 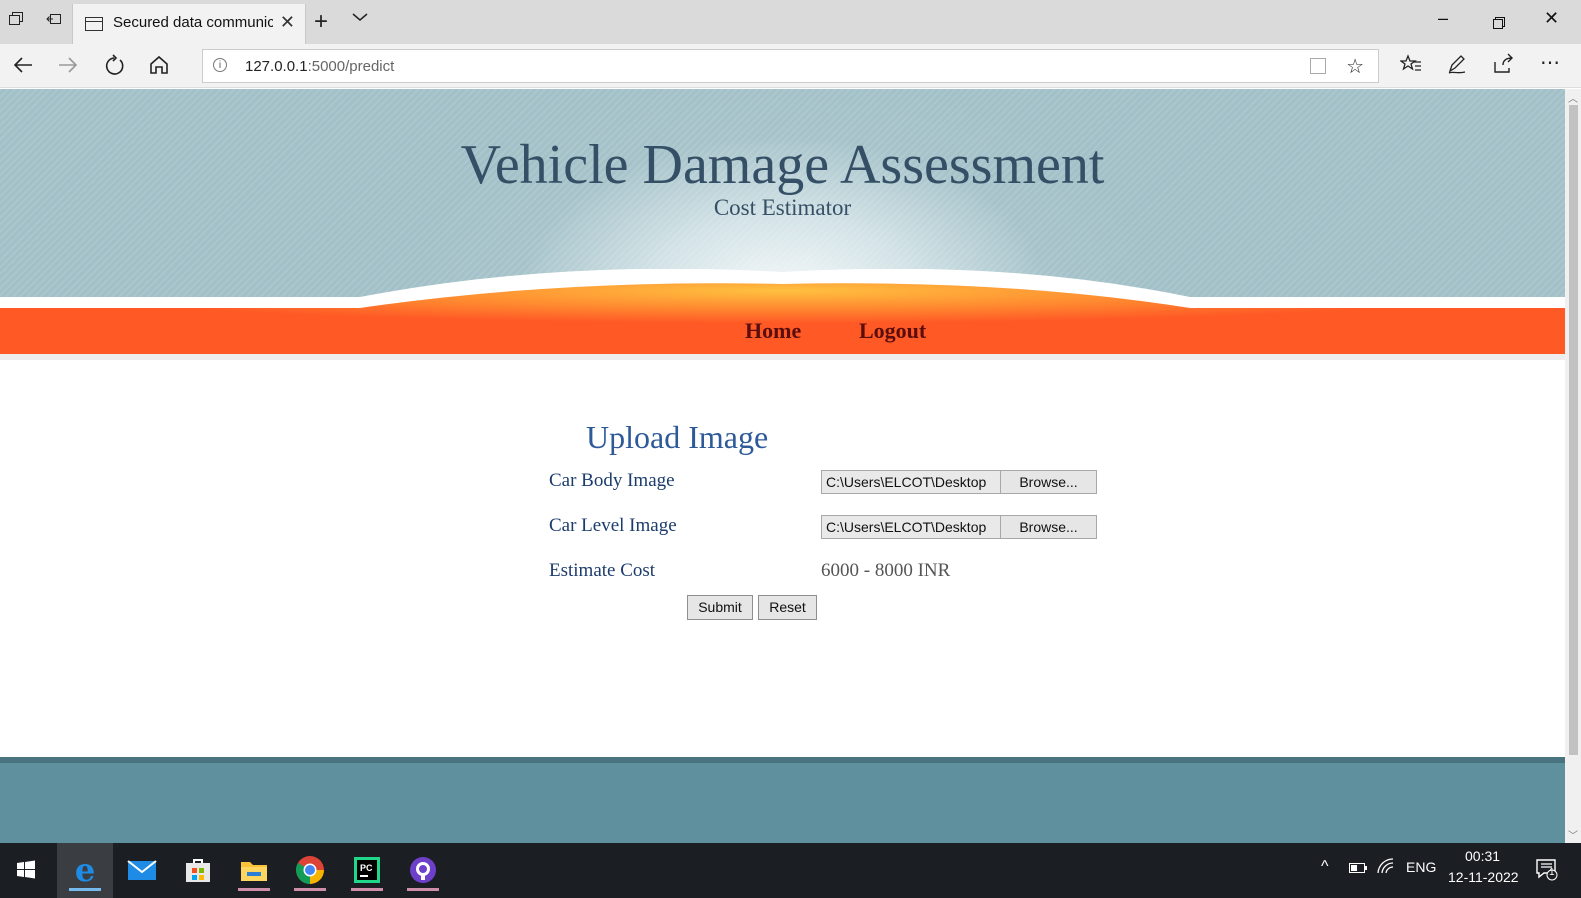 What do you see at coordinates (1499, 24) in the screenshot?
I see `restore-icon` at bounding box center [1499, 24].